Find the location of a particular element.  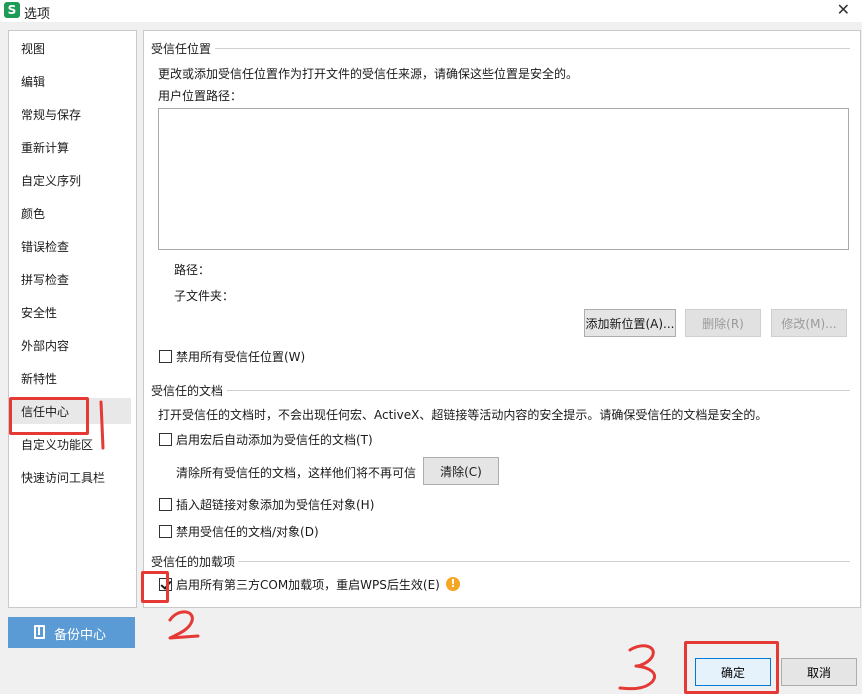

enable-com-addins-checkbox is located at coordinates (165, 584).